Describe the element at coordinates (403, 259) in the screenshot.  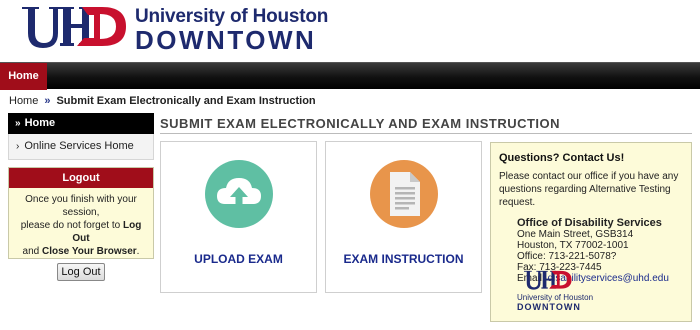
I see `exam-instruction-label: EXAM INSTRUCTION` at that location.